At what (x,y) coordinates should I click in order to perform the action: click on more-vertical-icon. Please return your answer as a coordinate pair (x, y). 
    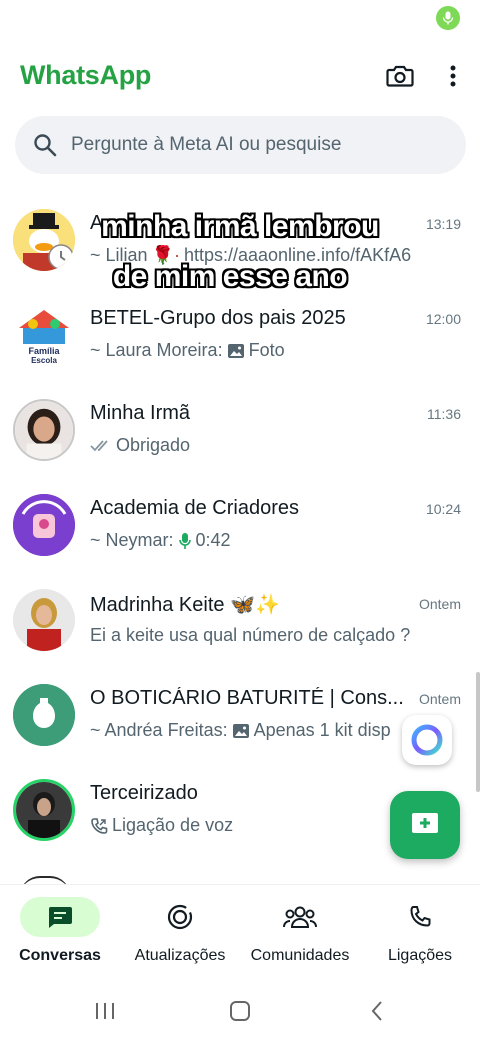
    Looking at the image, I should click on (453, 76).